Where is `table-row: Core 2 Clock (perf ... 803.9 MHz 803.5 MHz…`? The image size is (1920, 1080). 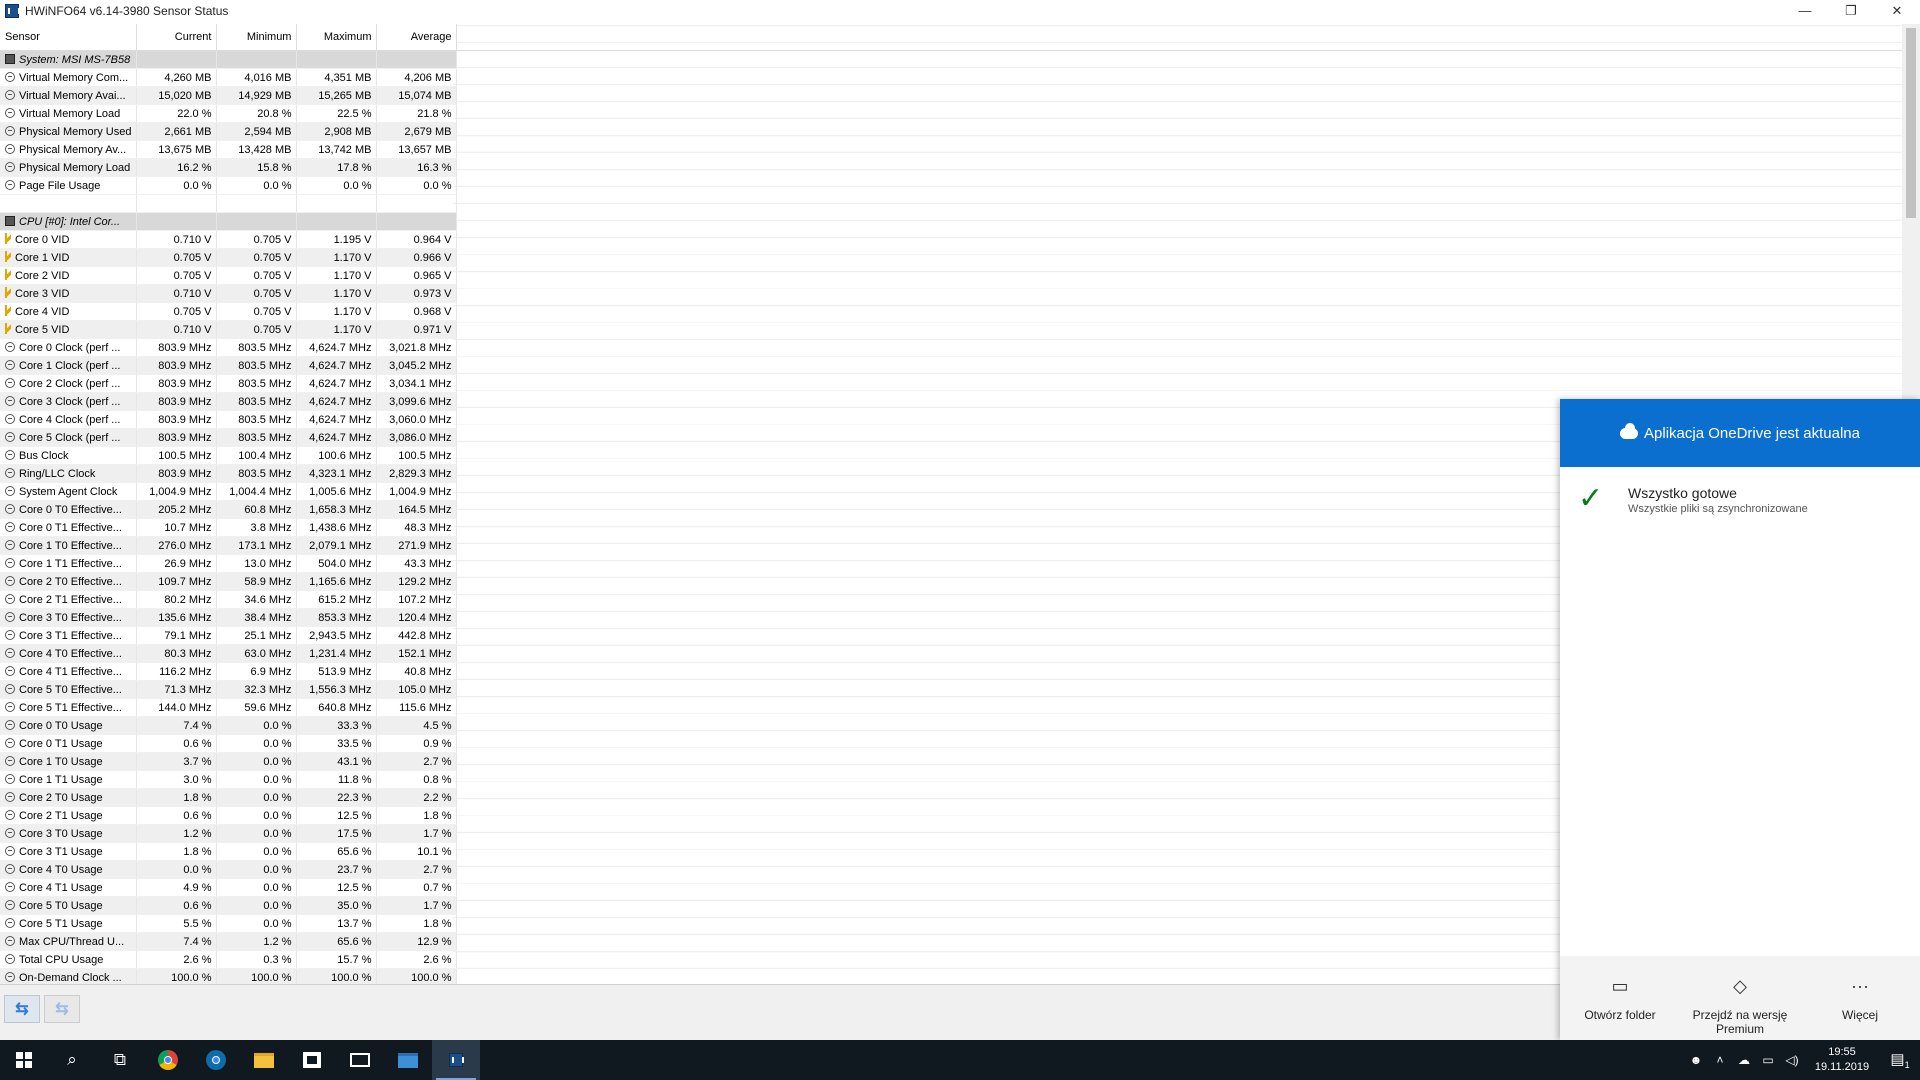
table-row: Core 2 Clock (perf ... 803.9 MHz 803.5 MHz… is located at coordinates (229, 383).